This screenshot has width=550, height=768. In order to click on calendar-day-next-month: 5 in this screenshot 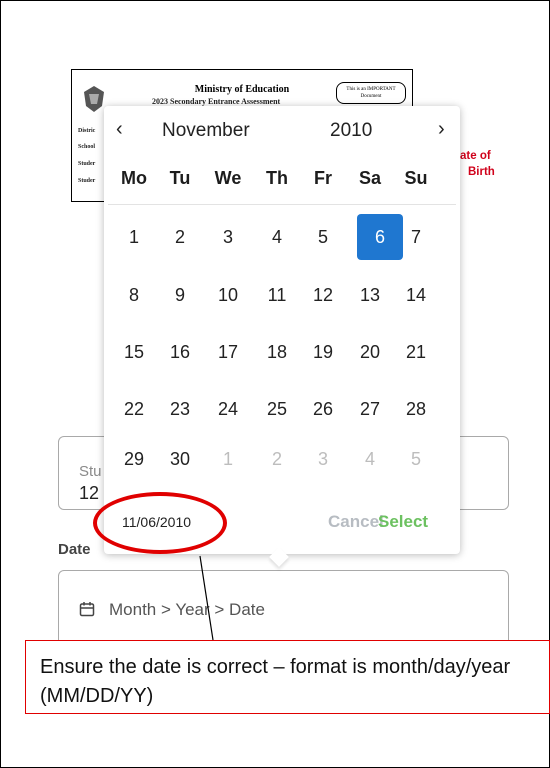, I will do `click(416, 459)`.